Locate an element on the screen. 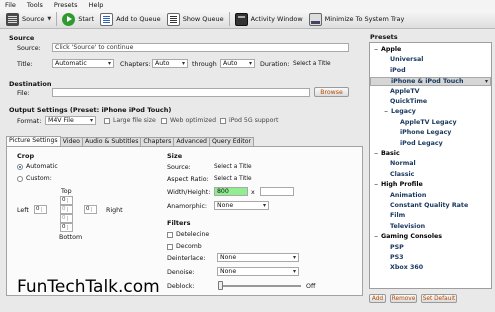  browse-button: Browse is located at coordinates (331, 92).